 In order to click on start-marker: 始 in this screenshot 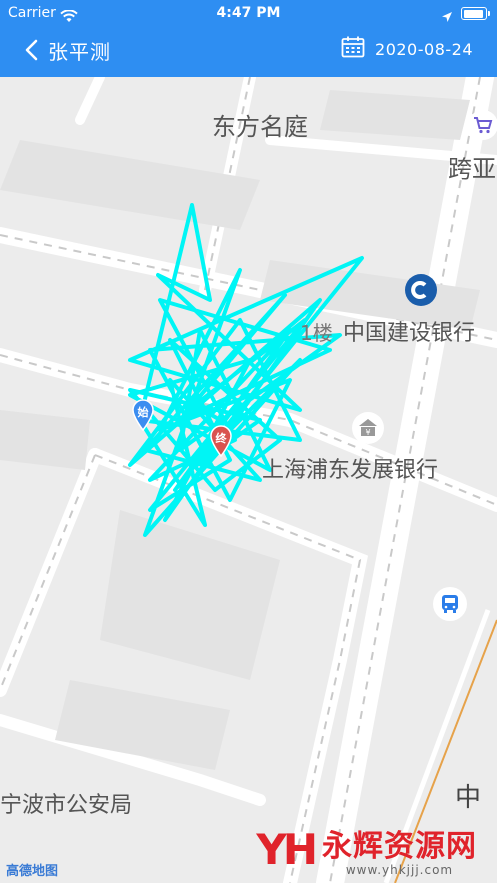, I will do `click(143, 415)`.